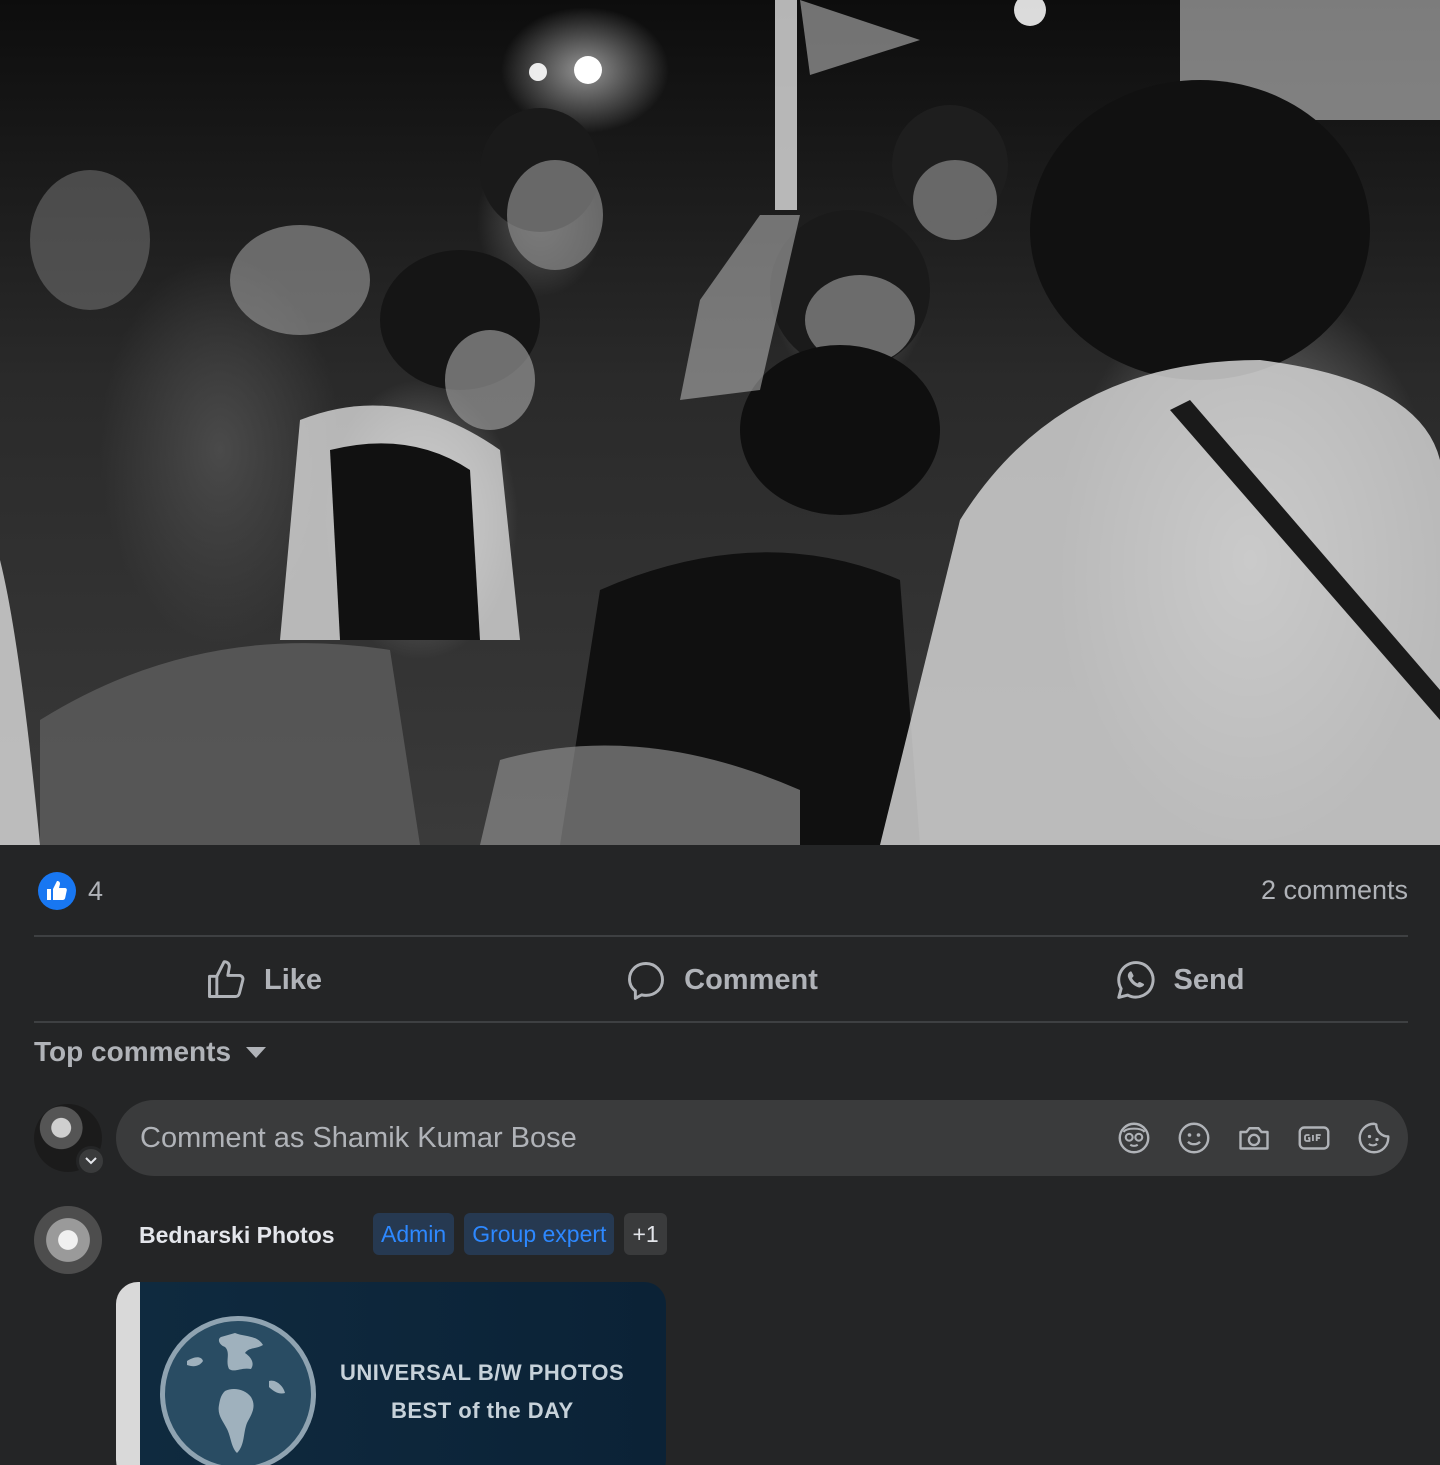 This screenshot has height=1465, width=1440. Describe the element at coordinates (68, 1240) in the screenshot. I see `commenter-avatar` at that location.